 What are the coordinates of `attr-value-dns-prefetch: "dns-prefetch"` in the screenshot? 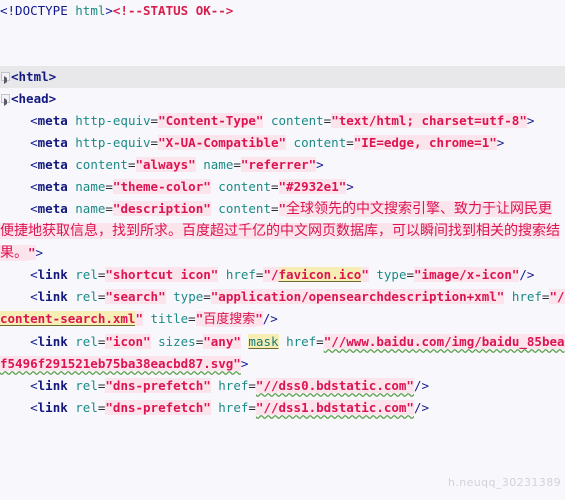 It's located at (158, 407).